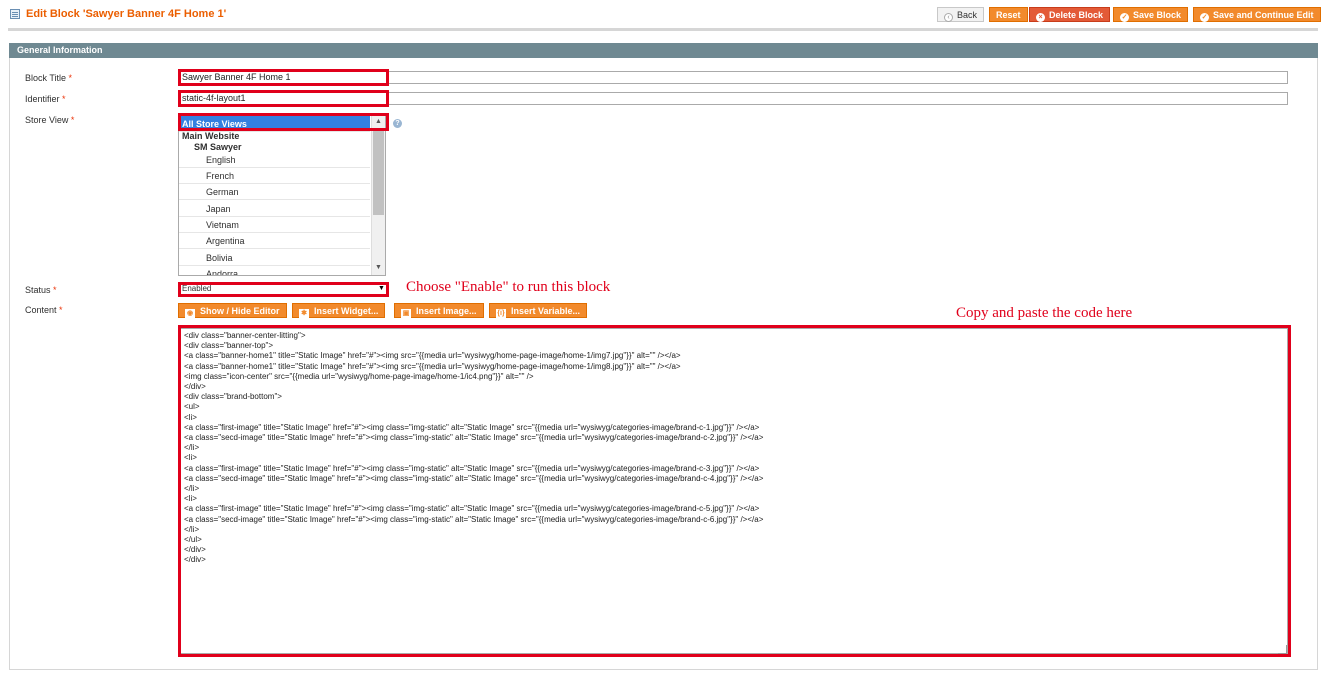  Describe the element at coordinates (283, 98) in the screenshot. I see `identifier-highlight` at that location.